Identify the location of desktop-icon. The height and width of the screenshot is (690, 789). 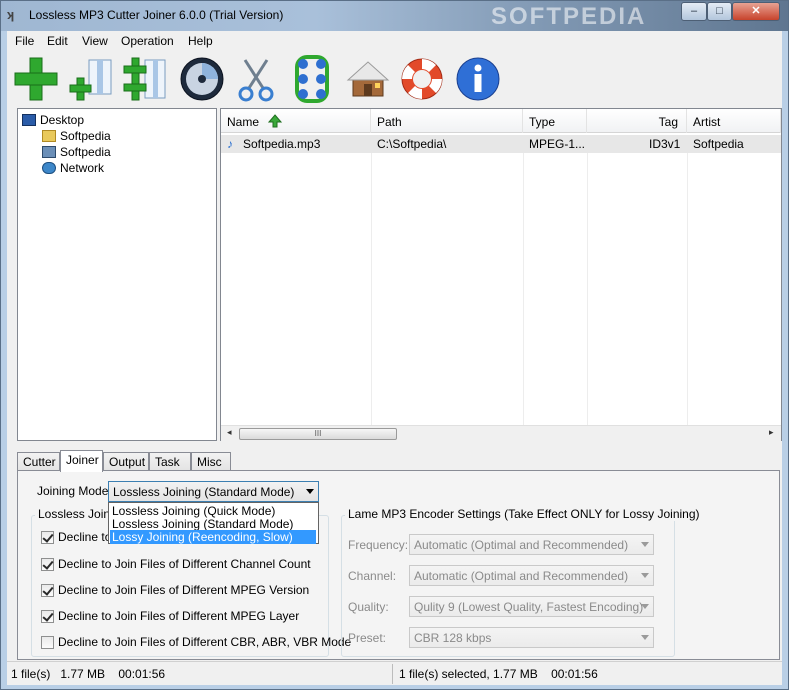
(29, 120).